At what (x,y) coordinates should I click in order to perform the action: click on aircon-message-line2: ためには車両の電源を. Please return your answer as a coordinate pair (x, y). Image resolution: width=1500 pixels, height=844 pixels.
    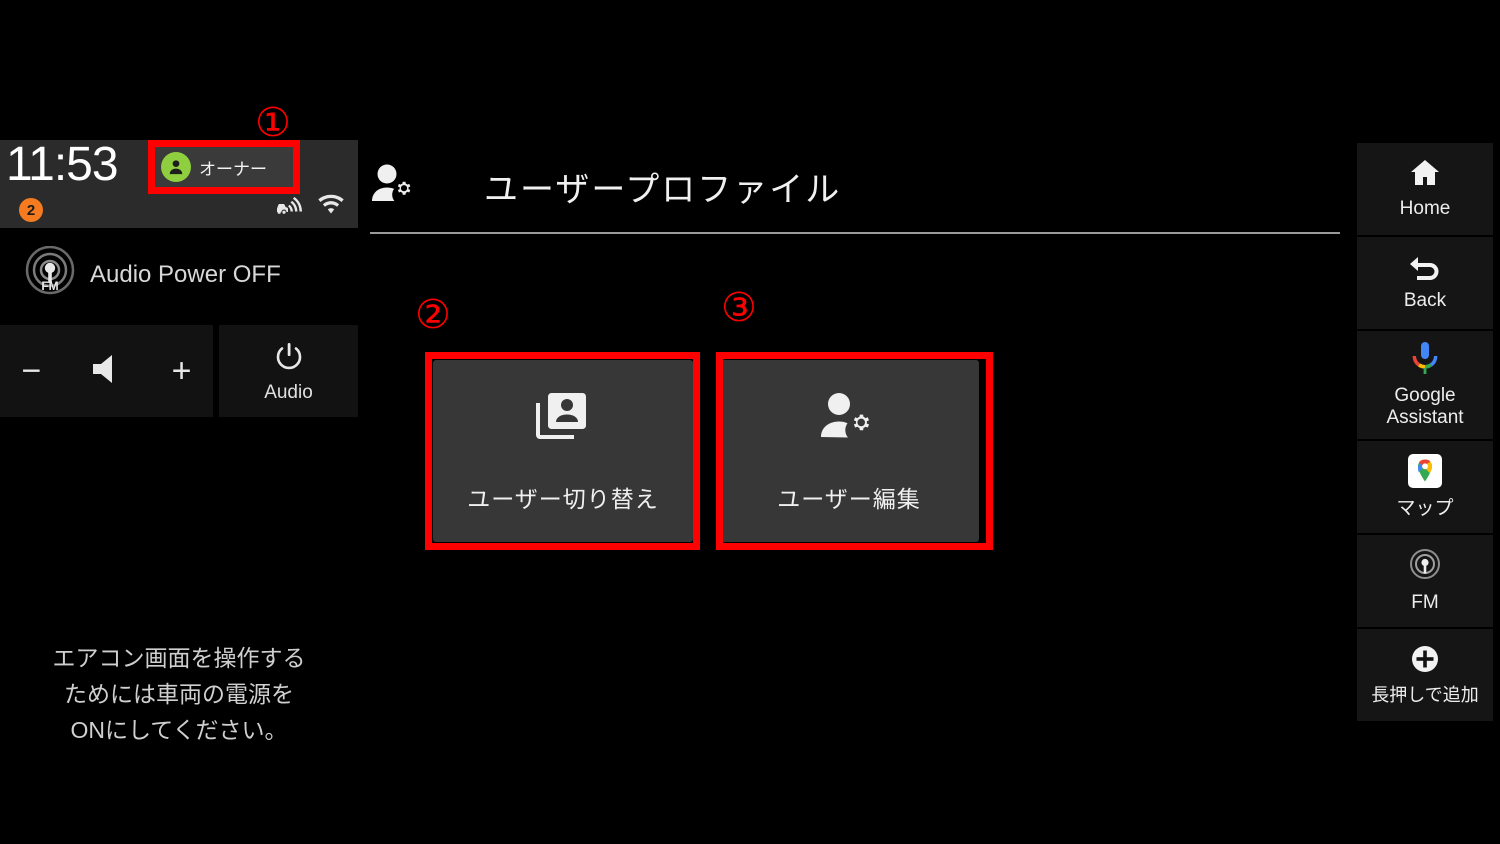
    Looking at the image, I should click on (179, 694).